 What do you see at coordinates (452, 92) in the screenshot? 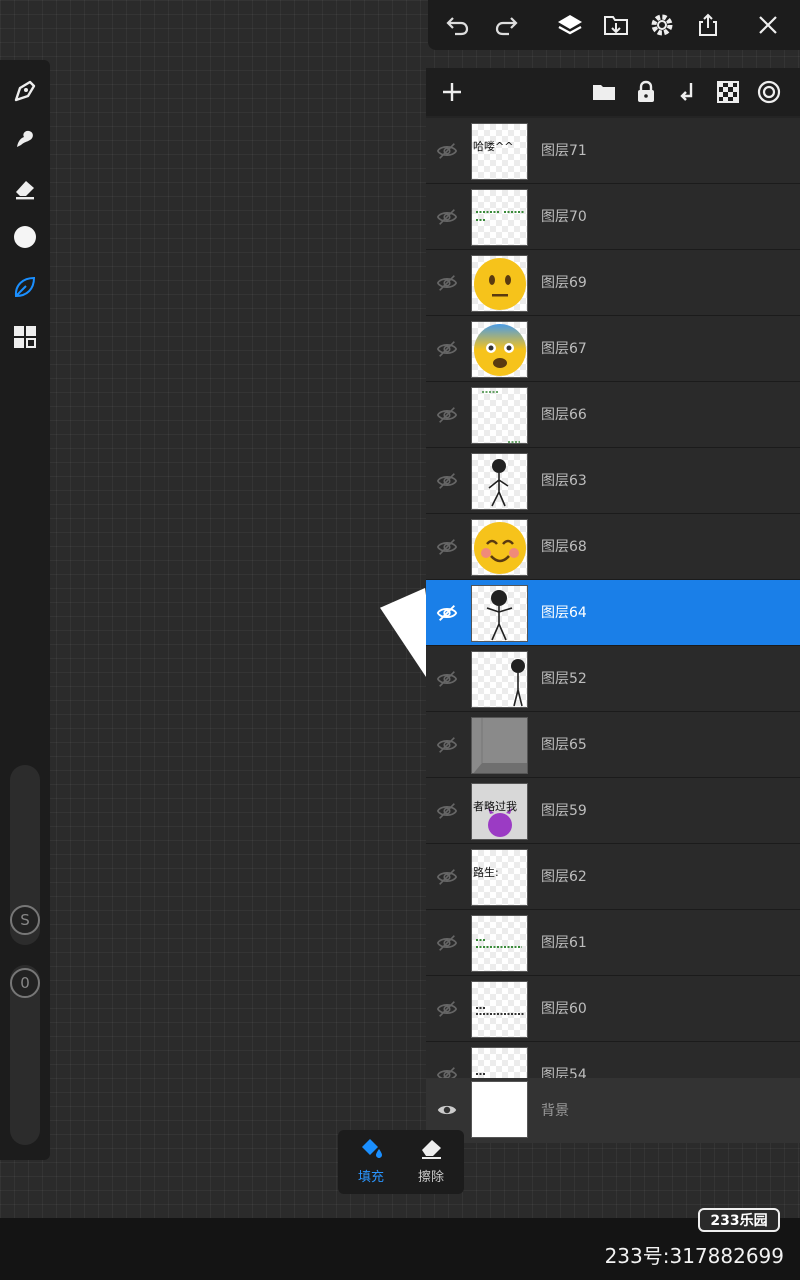
I see `add-layer-icon` at bounding box center [452, 92].